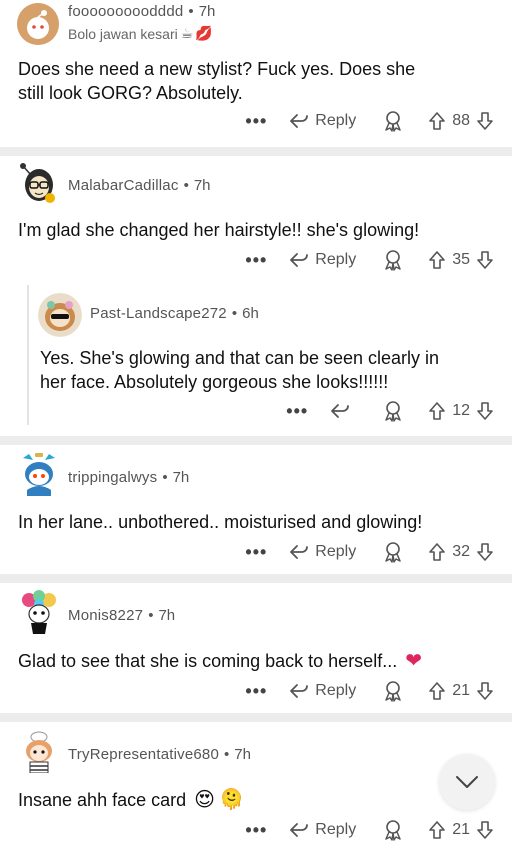  Describe the element at coordinates (112, 477) in the screenshot. I see `username: trippingalwys` at that location.